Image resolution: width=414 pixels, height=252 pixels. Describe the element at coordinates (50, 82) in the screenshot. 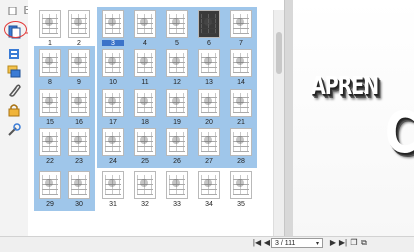

I see `page-number-label: 8` at that location.